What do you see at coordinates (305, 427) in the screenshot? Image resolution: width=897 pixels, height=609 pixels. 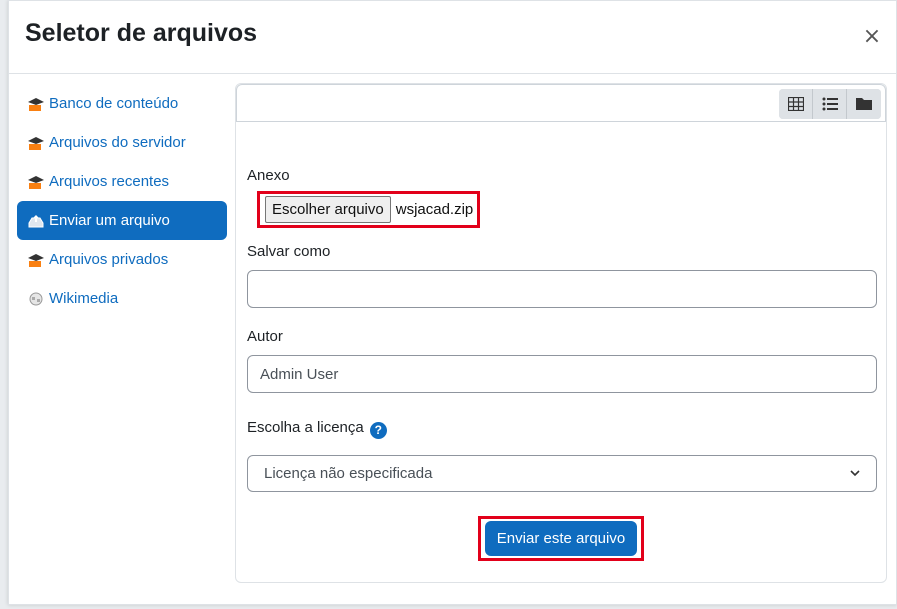 I see `license-label: Escolha a licença` at bounding box center [305, 427].